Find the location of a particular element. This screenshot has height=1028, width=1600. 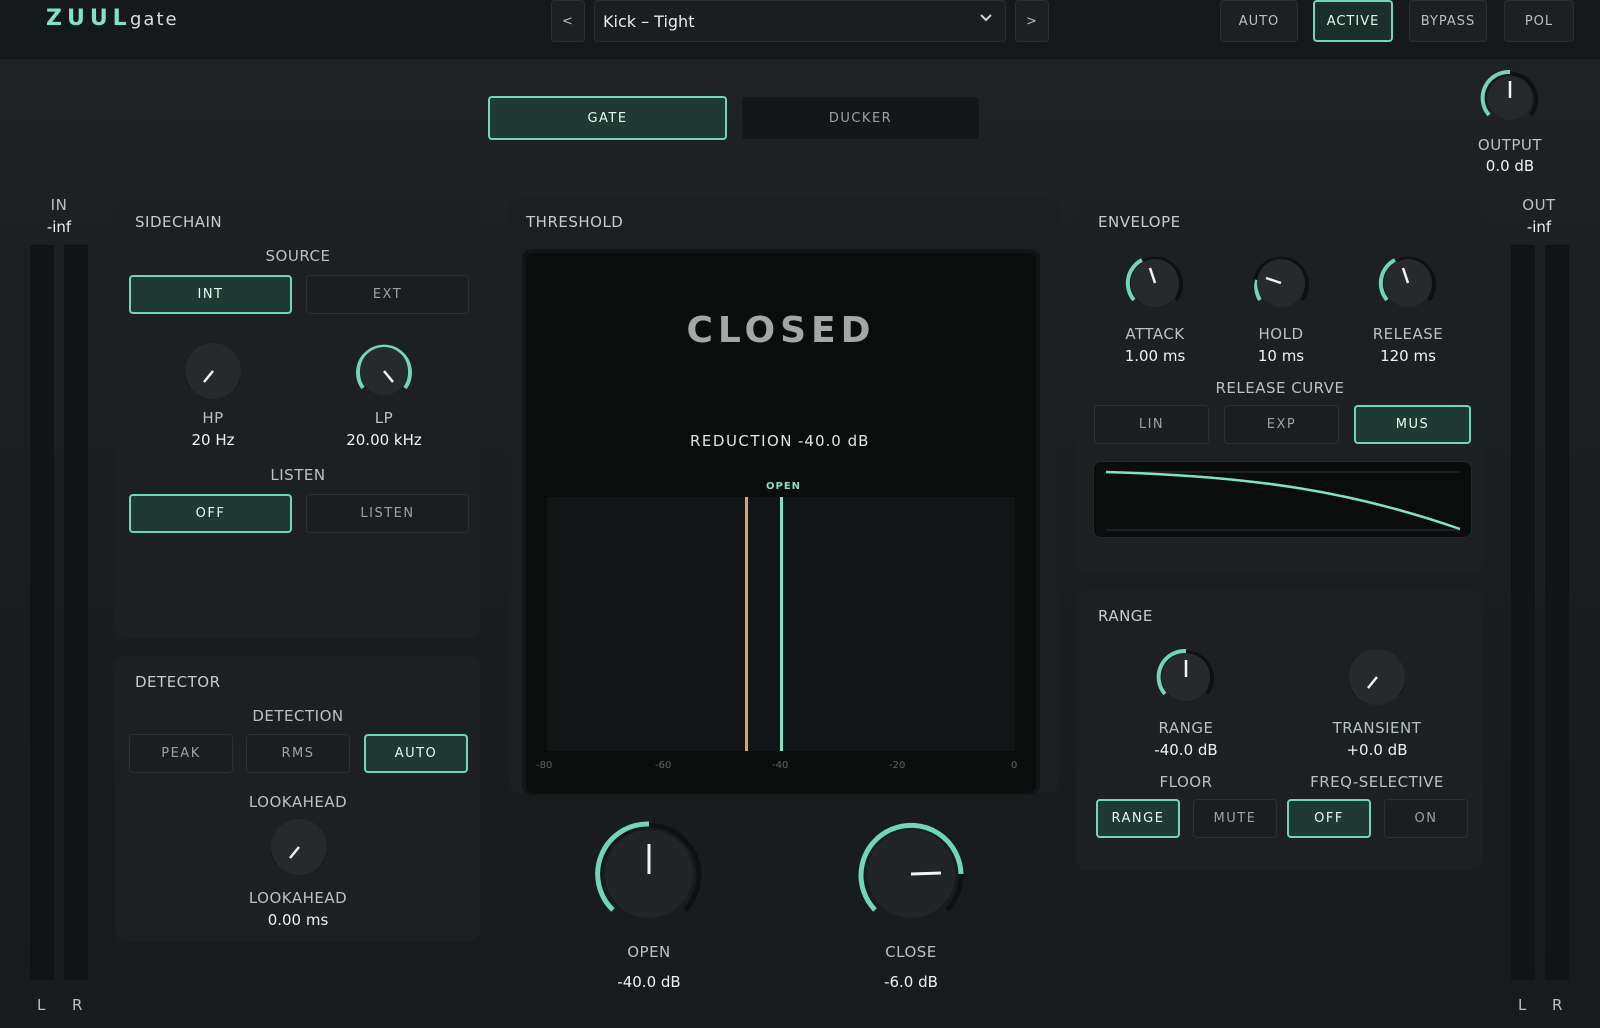

envelope-title: ENVELOPE is located at coordinates (1139, 222).